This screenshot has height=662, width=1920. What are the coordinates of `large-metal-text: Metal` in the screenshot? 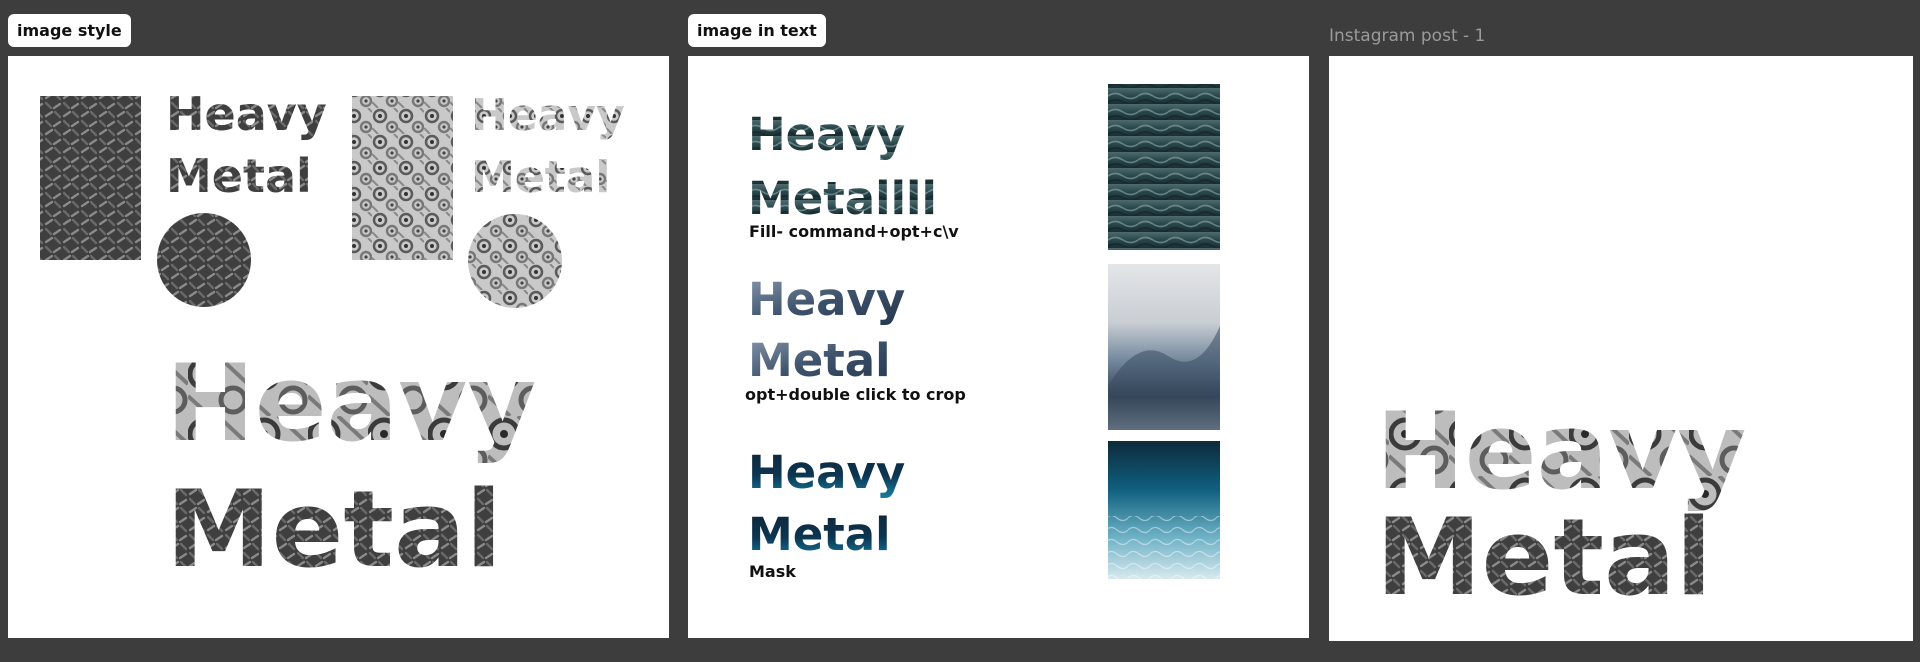 It's located at (334, 529).